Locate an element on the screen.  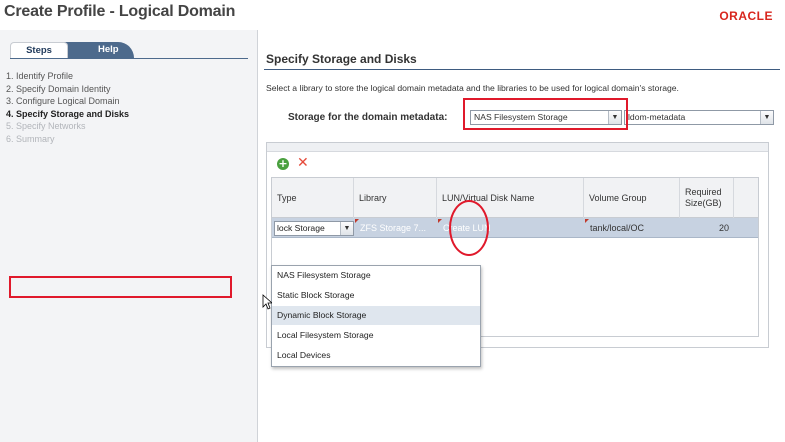
column-header-type: Type is located at coordinates (313, 198).